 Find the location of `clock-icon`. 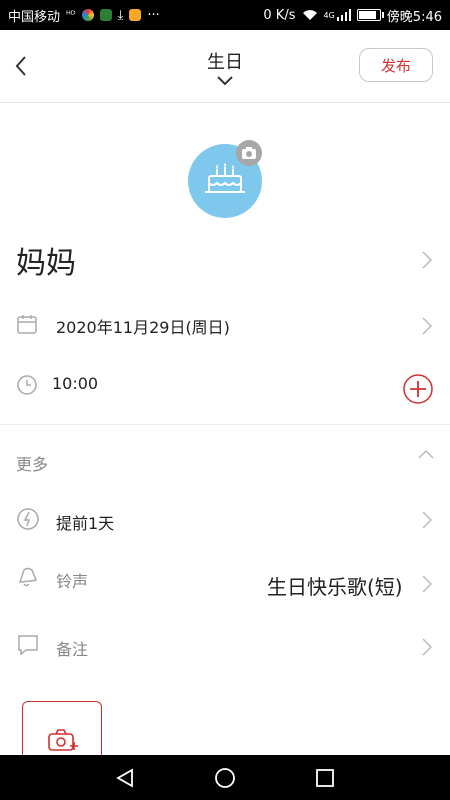

clock-icon is located at coordinates (27, 385).